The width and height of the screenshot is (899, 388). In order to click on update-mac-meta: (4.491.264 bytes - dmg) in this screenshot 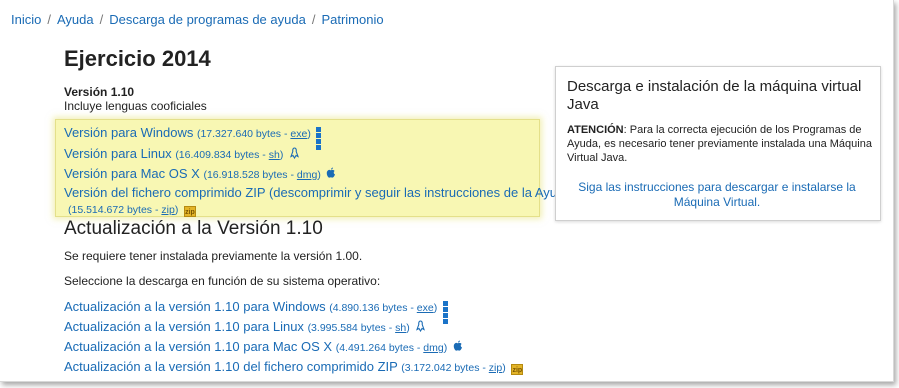, I will do `click(391, 348)`.